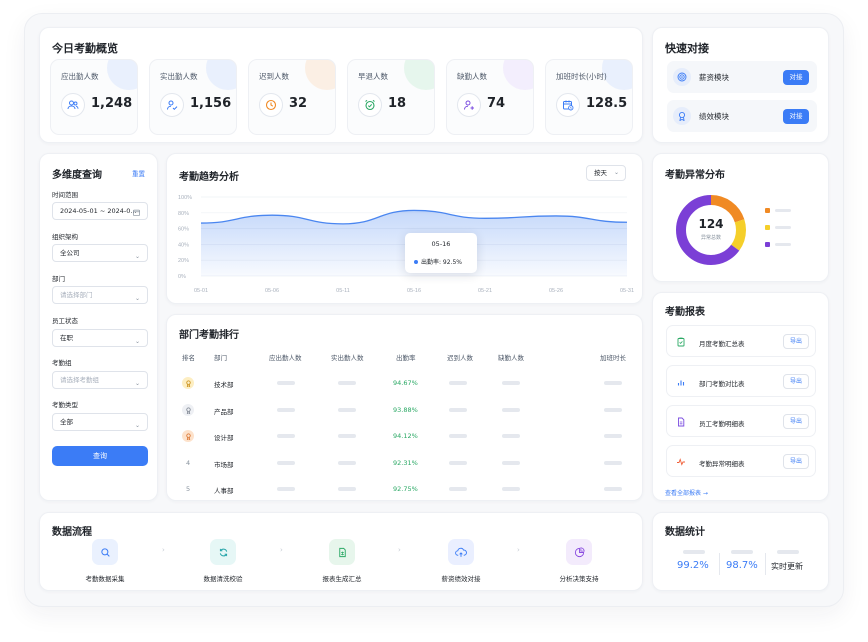 This screenshot has width=868, height=642. Describe the element at coordinates (342, 579) in the screenshot. I see `flow-step-label: 报表生成汇总` at that location.